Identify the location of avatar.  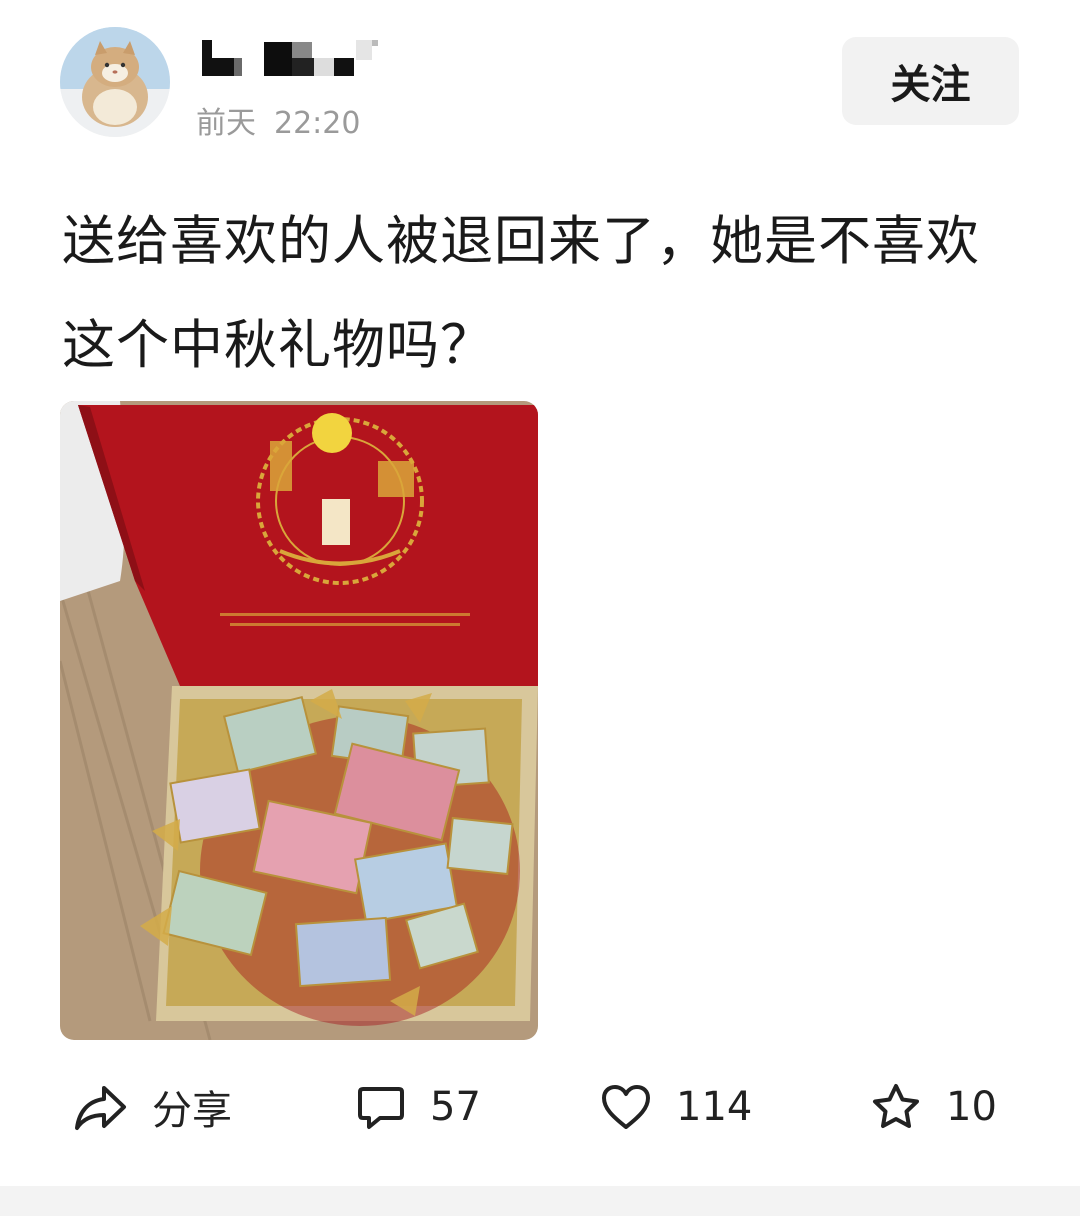
(115, 82).